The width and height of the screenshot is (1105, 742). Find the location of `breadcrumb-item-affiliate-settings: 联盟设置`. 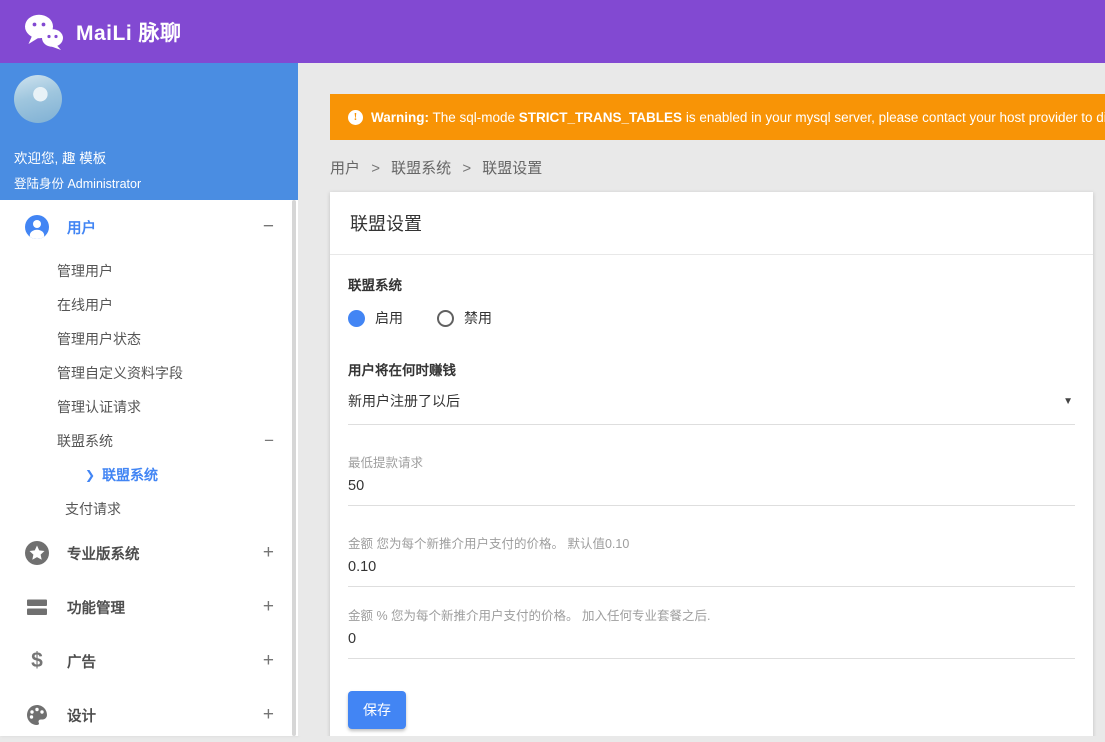

breadcrumb-item-affiliate-settings: 联盟设置 is located at coordinates (512, 168).